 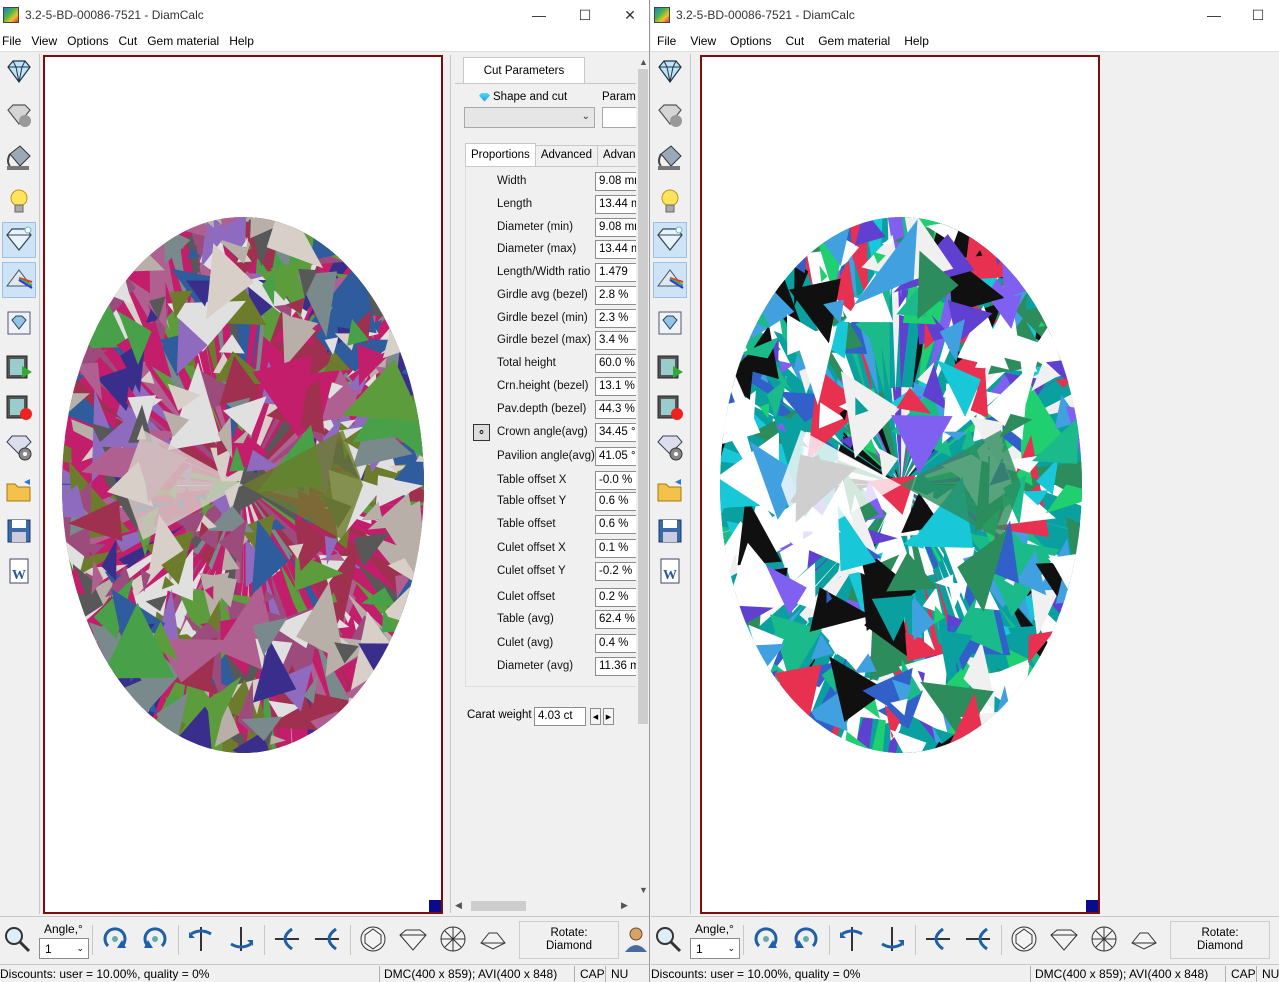 I want to click on scroll-right-icon: ▶, so click(x=624, y=905).